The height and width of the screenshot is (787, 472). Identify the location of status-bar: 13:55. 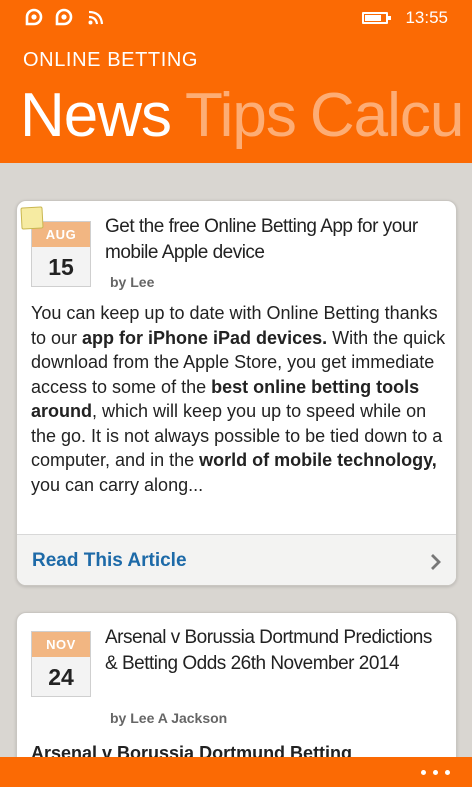
(236, 17).